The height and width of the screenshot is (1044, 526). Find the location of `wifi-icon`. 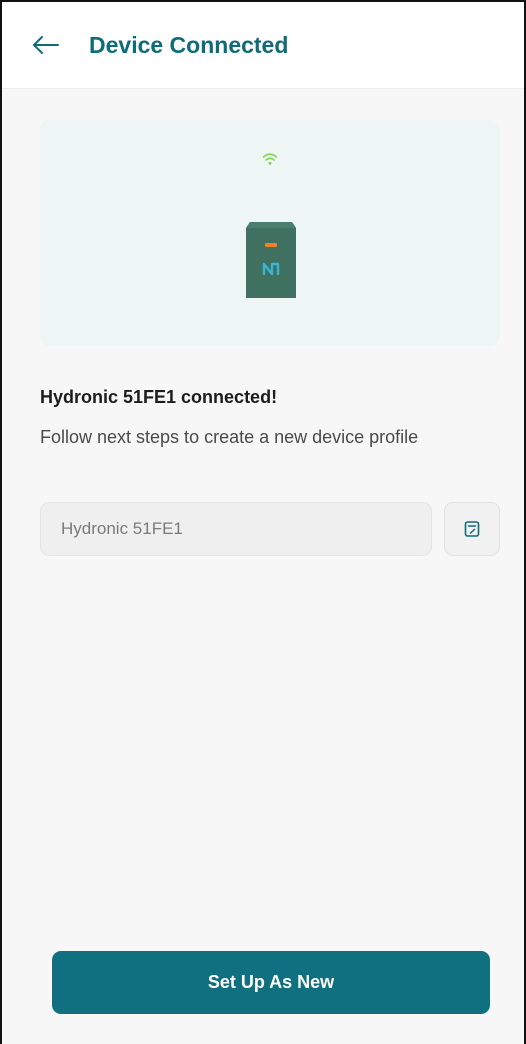

wifi-icon is located at coordinates (270, 159).